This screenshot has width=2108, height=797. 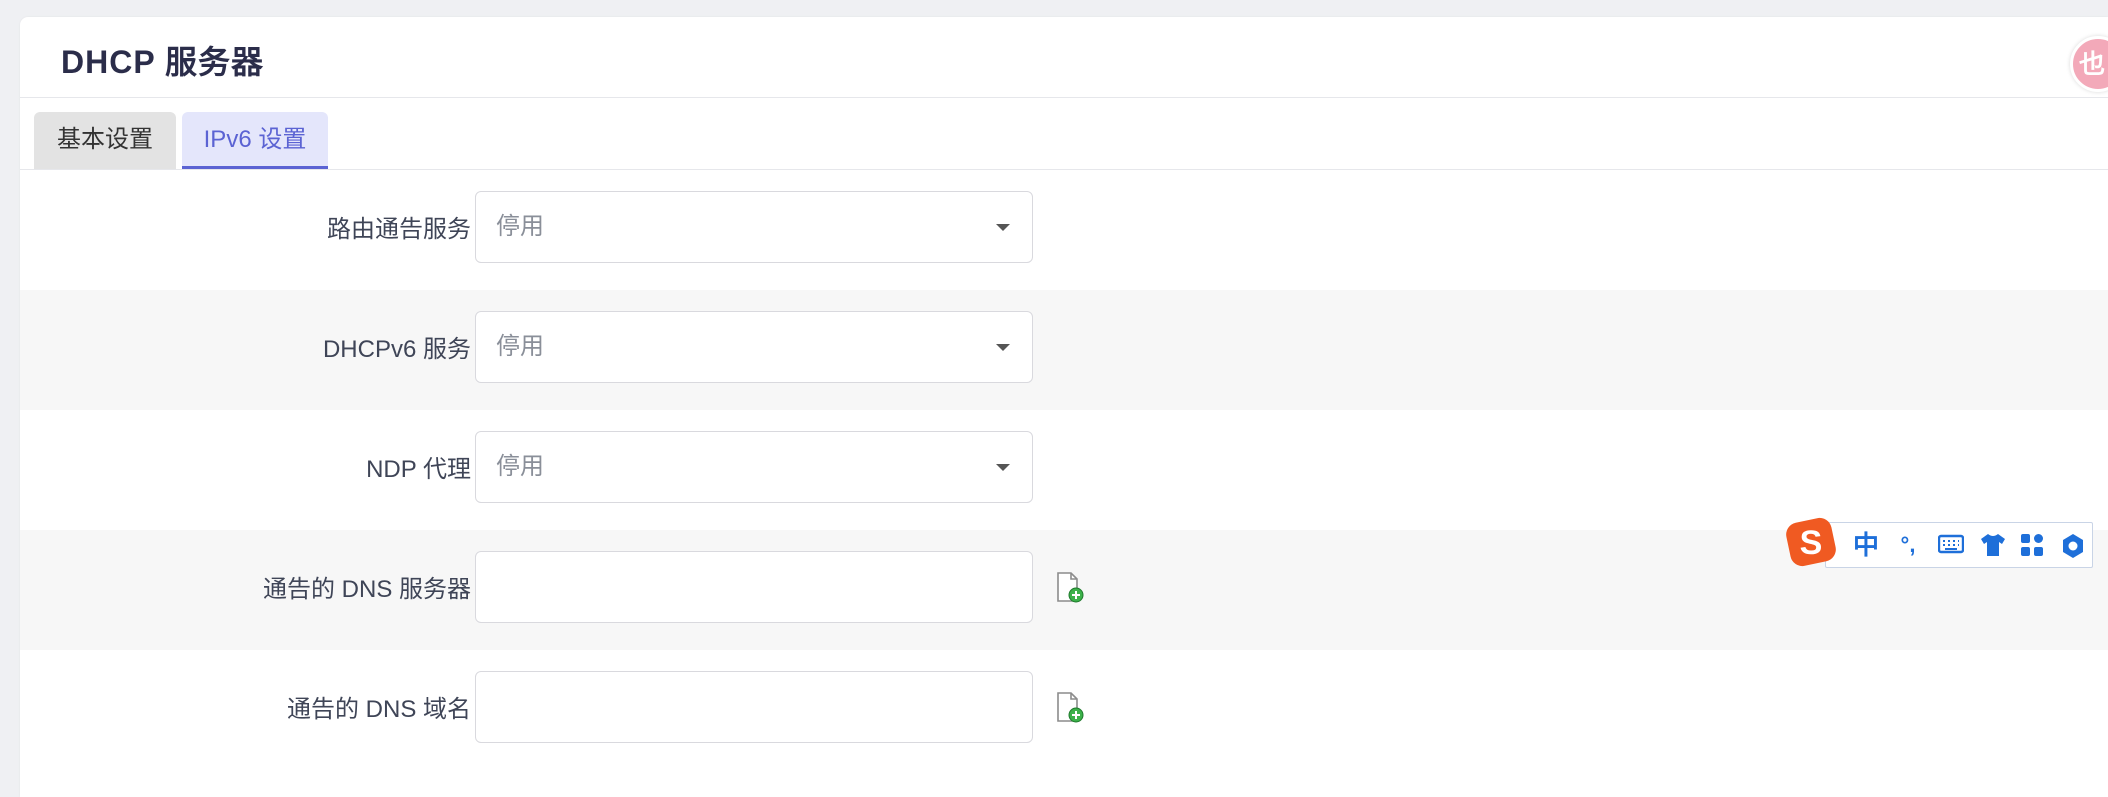 What do you see at coordinates (1866, 545) in the screenshot?
I see `ime-chinese-mode: 中` at bounding box center [1866, 545].